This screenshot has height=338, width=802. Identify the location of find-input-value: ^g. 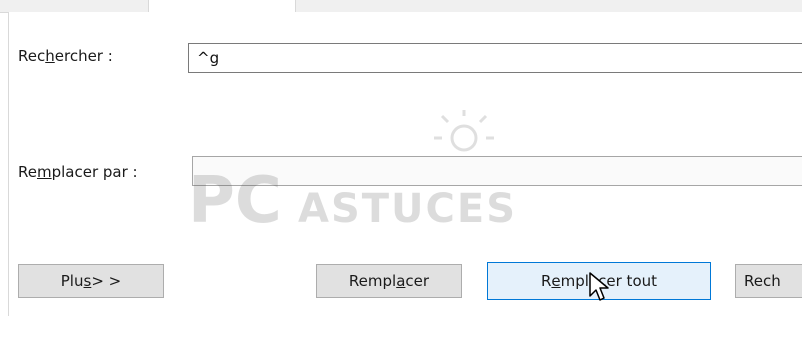
(208, 58).